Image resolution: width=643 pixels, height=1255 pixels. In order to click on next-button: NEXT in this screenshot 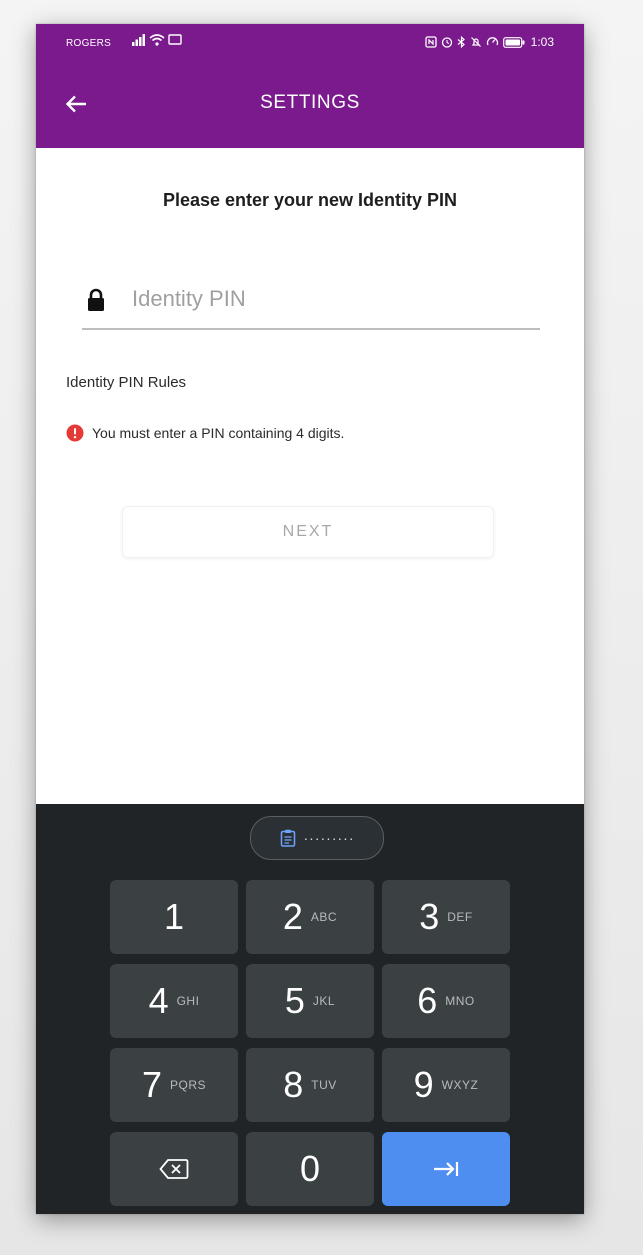, I will do `click(308, 532)`.